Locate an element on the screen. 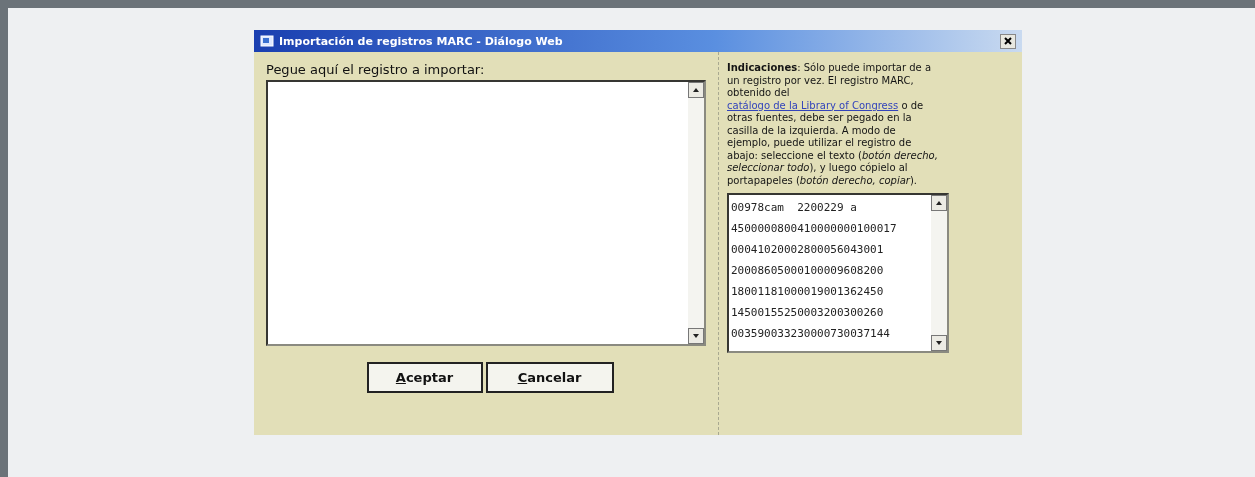 This screenshot has height=477, width=1255. record-line: 003590033230000730037144 is located at coordinates (810, 334).